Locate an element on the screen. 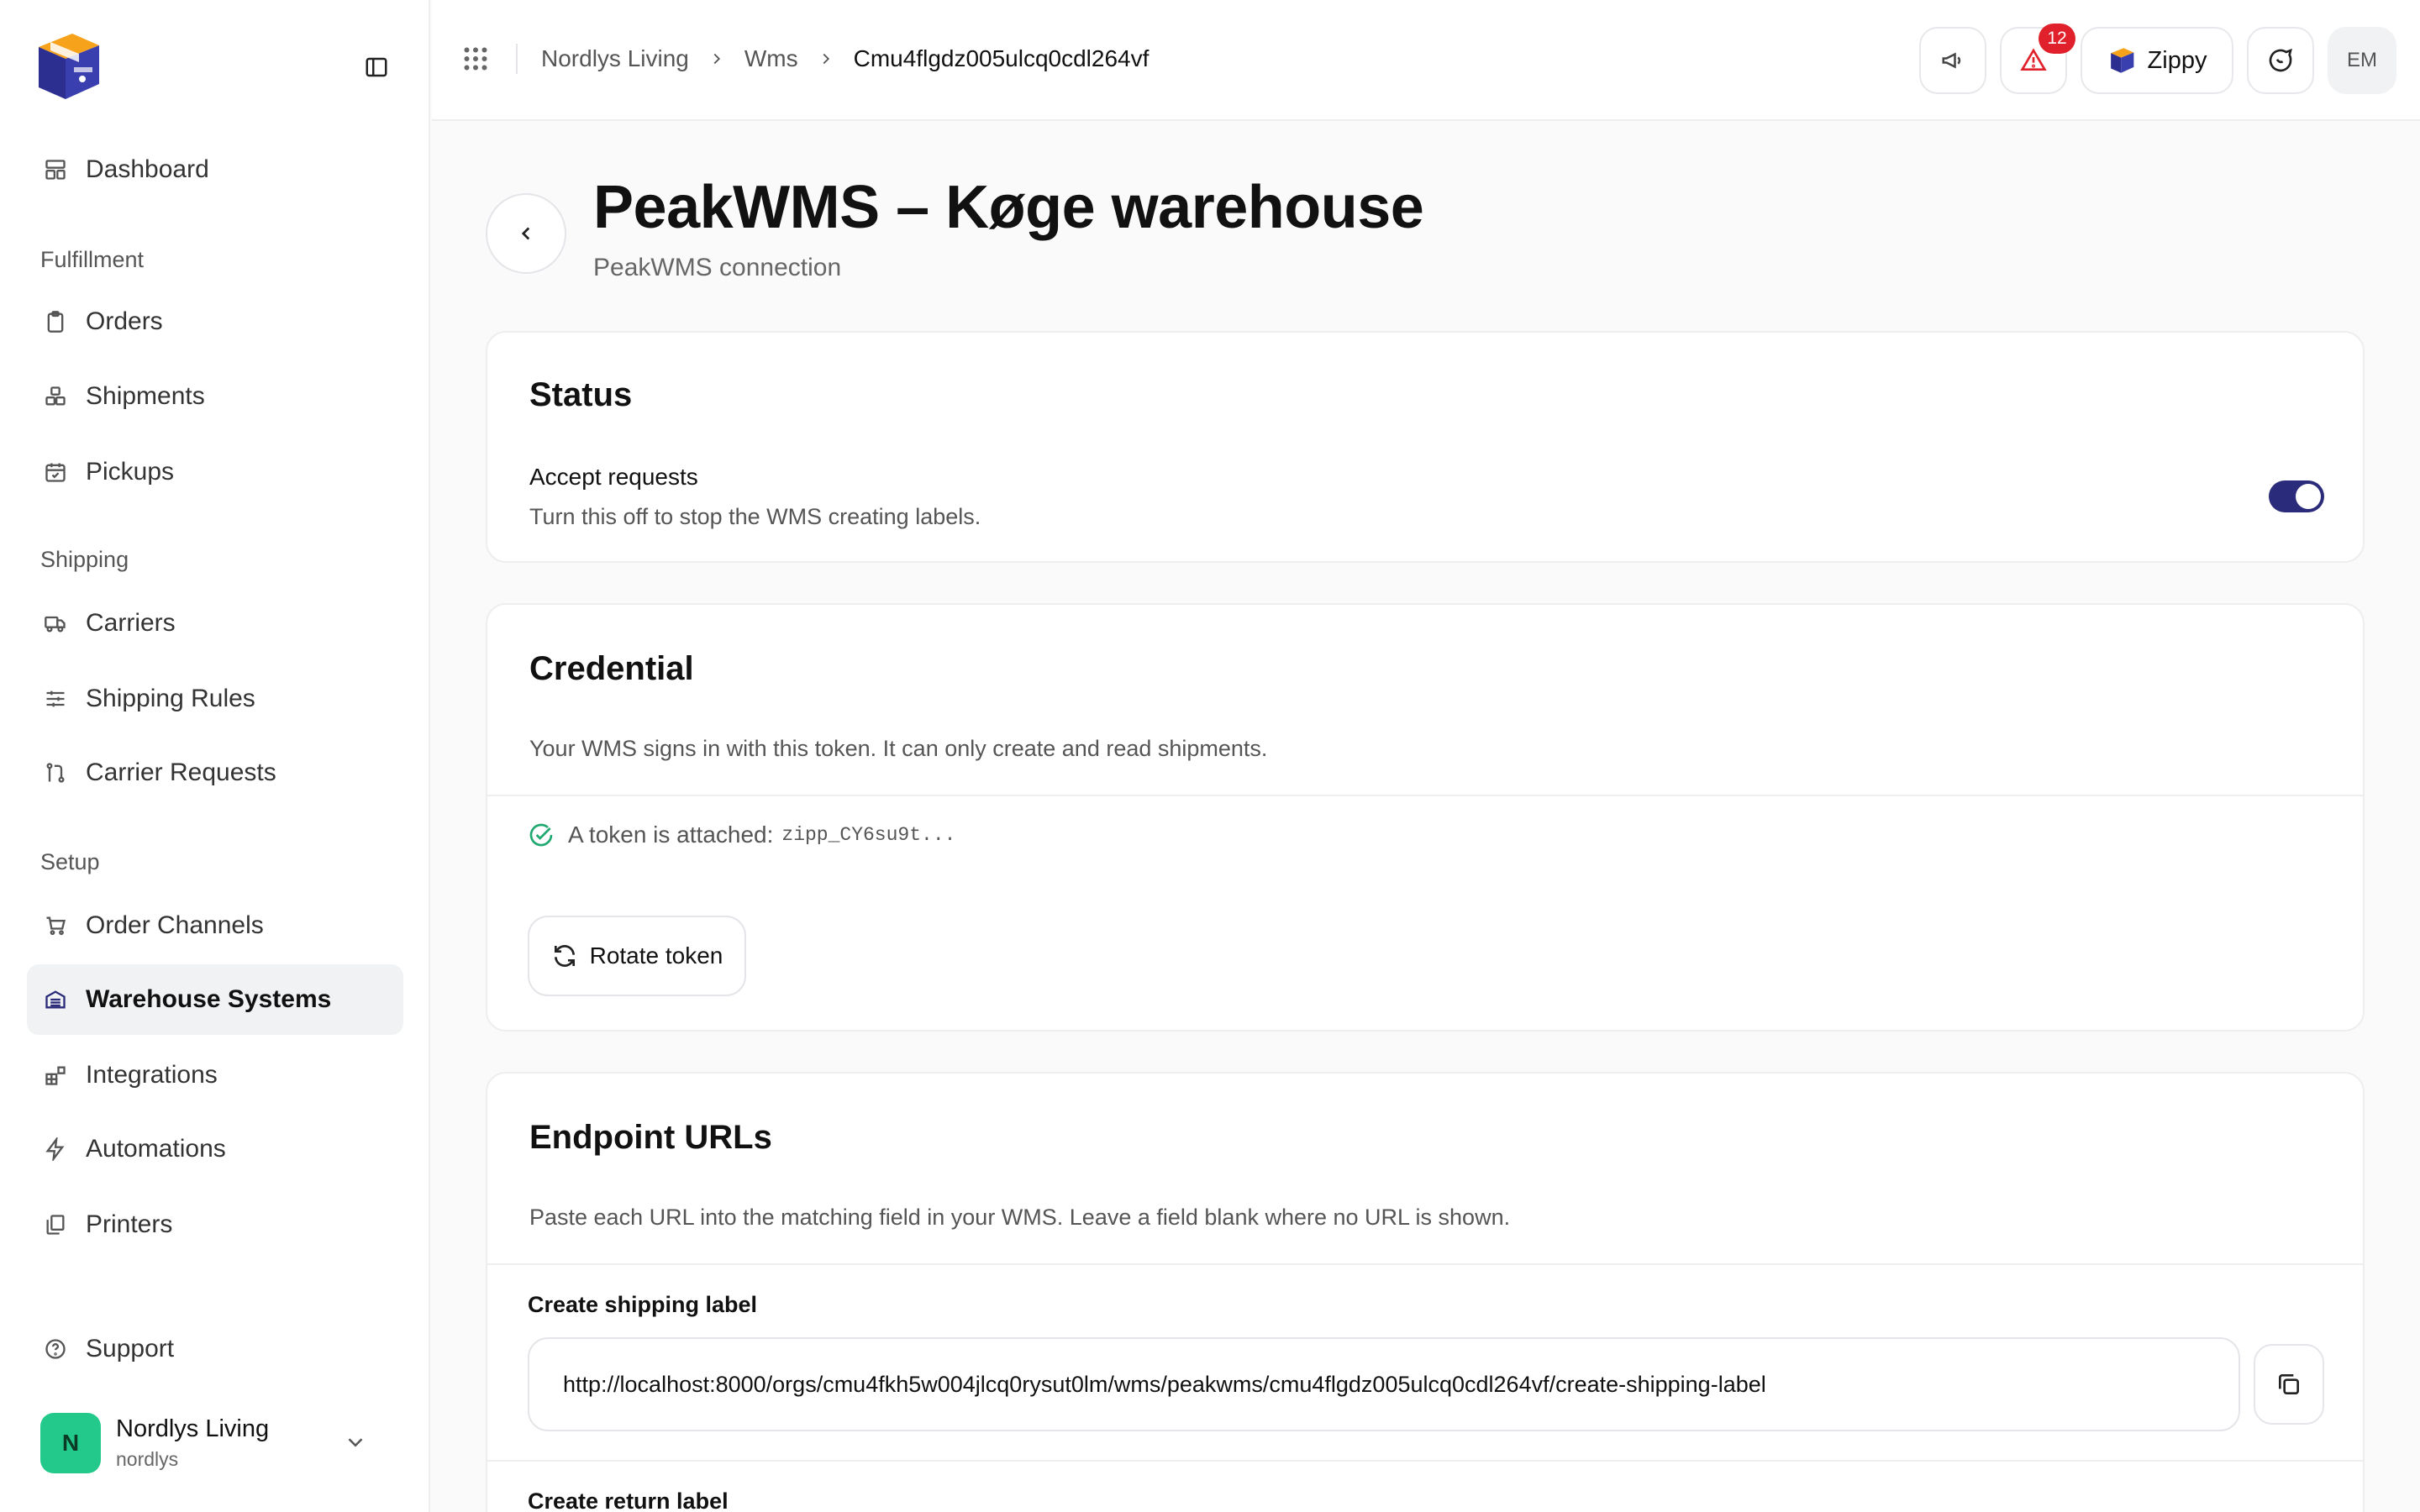 This screenshot has height=1512, width=2420. card-title: Status is located at coordinates (581, 394).